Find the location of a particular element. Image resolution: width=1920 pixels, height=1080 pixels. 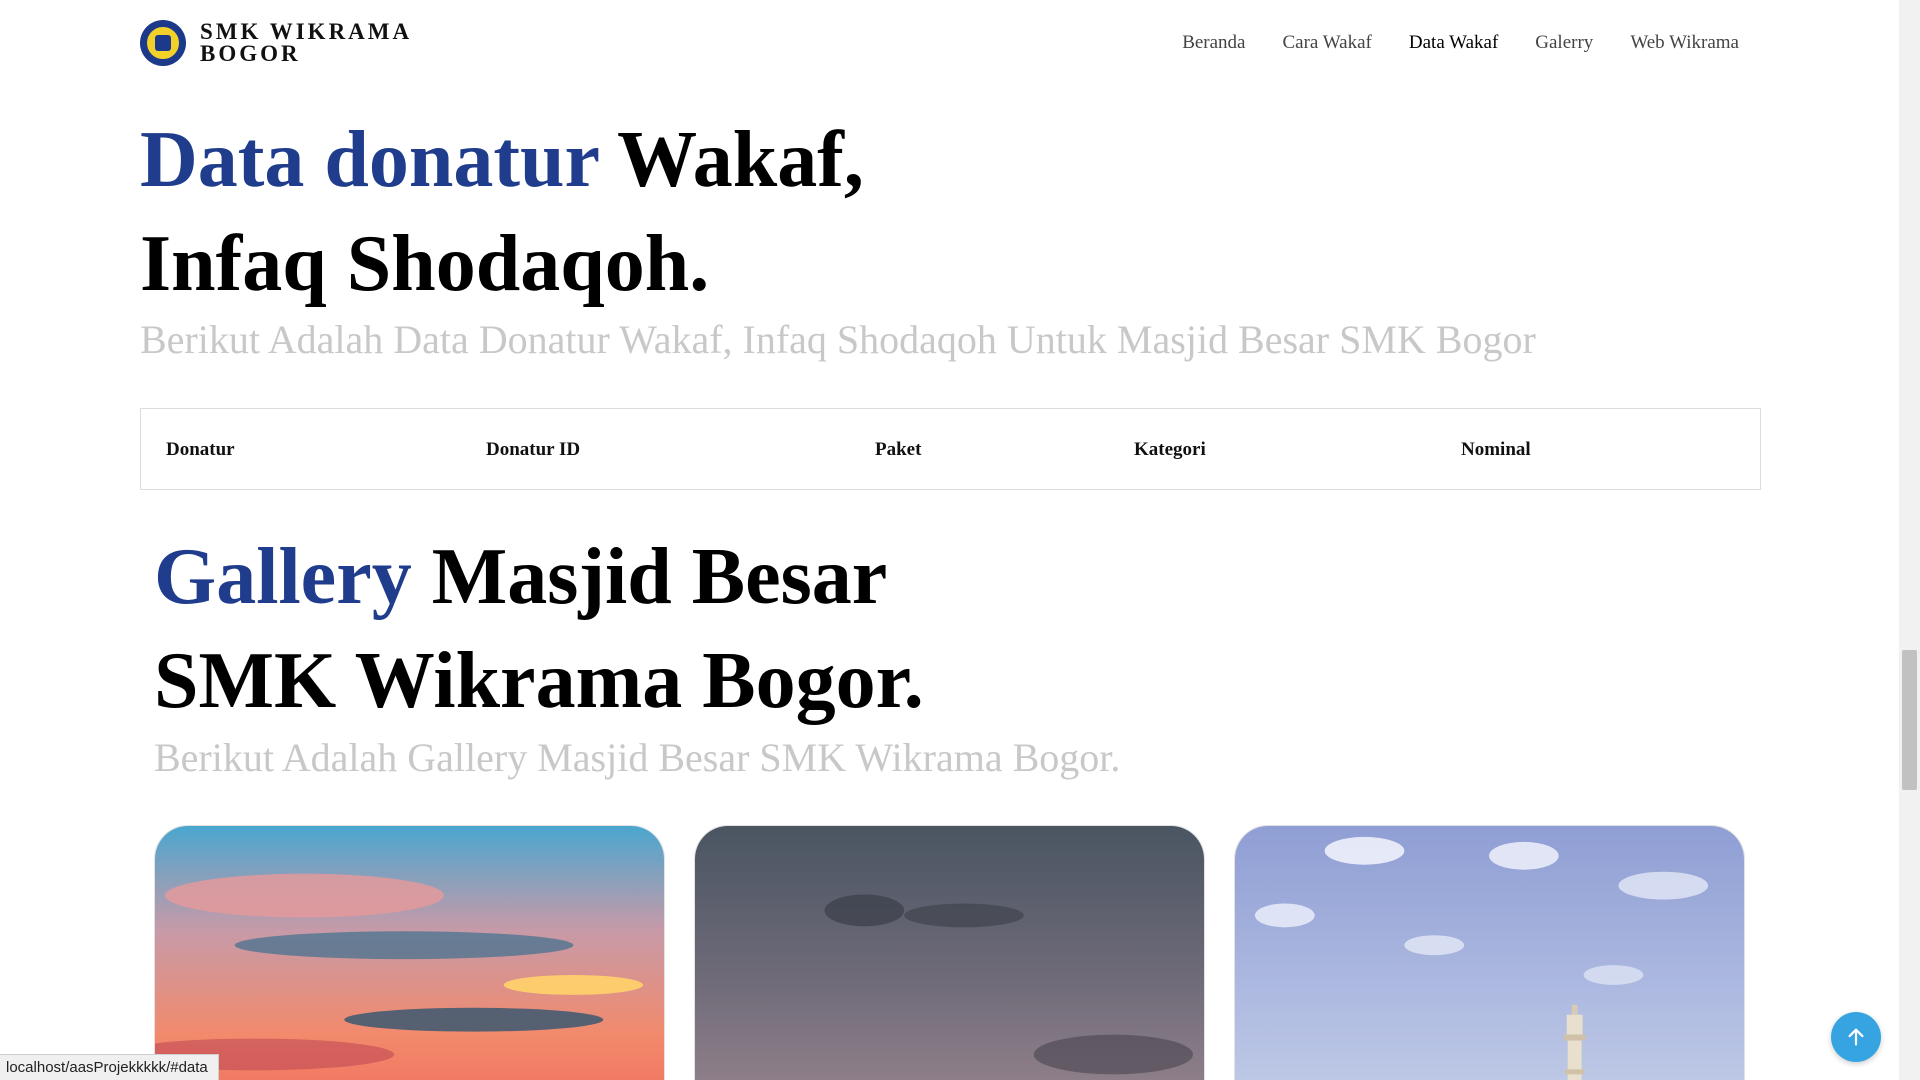

scrollbar-thumb is located at coordinates (1909, 720).